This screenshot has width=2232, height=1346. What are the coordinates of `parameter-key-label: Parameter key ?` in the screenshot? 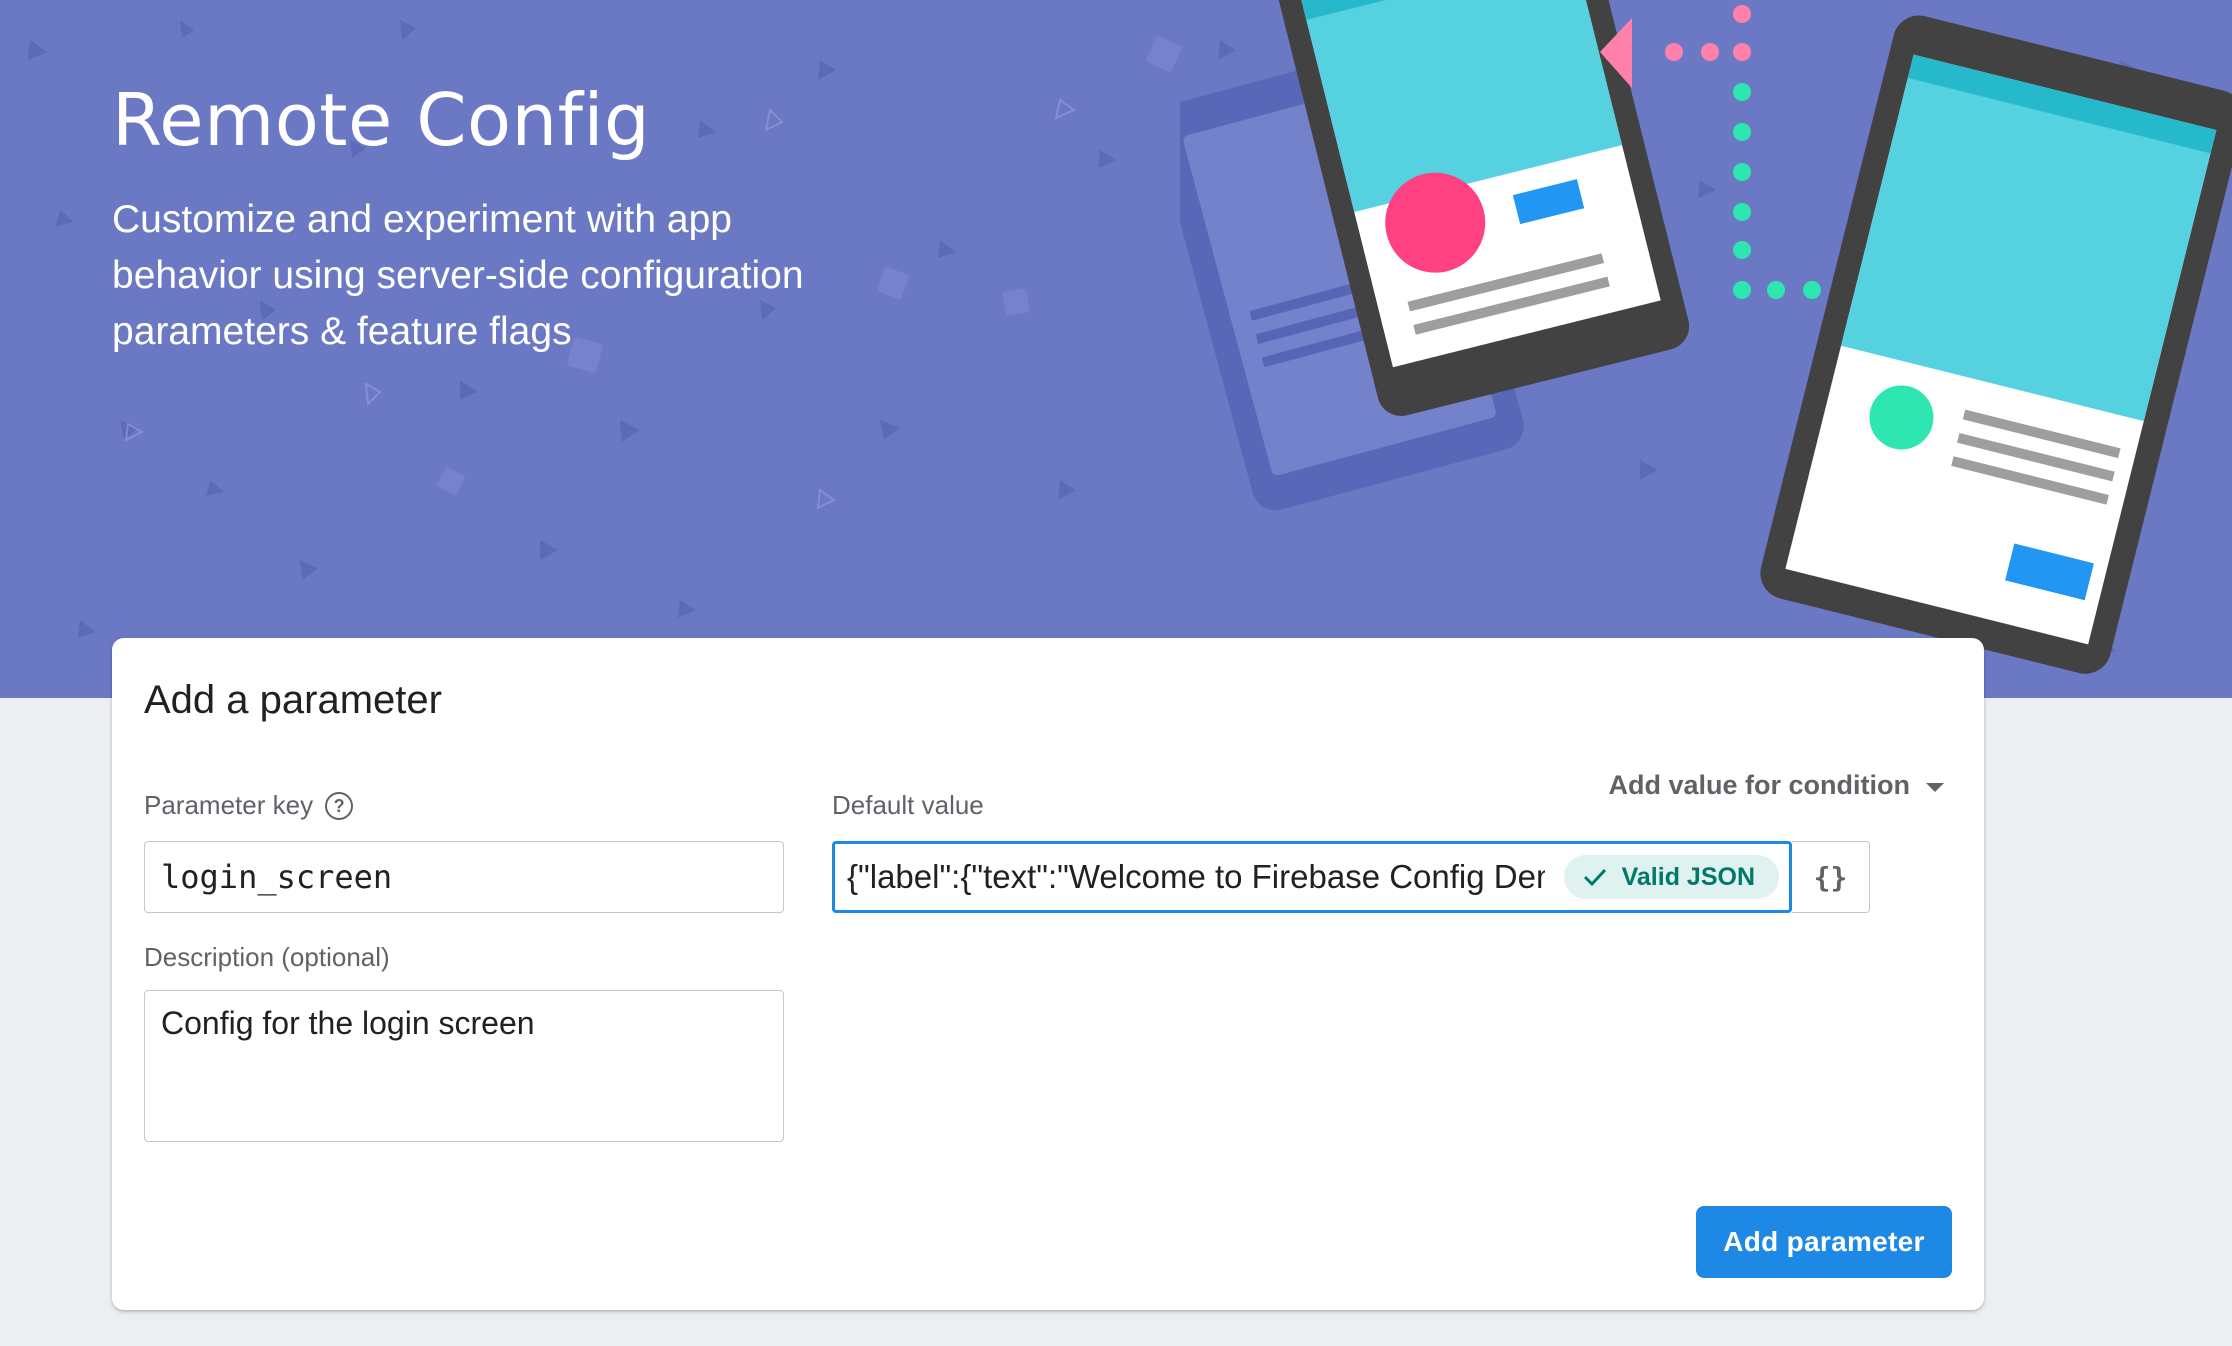 It's located at (249, 805).